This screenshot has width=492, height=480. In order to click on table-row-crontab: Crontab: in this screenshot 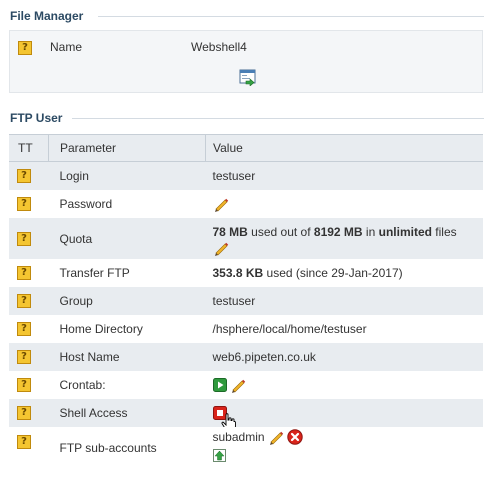, I will do `click(246, 385)`.